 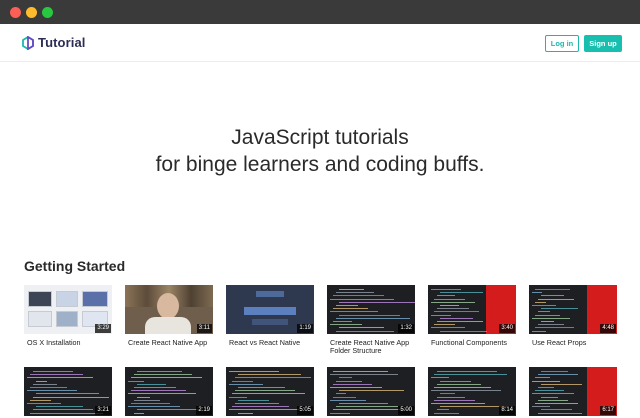 What do you see at coordinates (320, 12) in the screenshot?
I see `window-titlebar` at bounding box center [320, 12].